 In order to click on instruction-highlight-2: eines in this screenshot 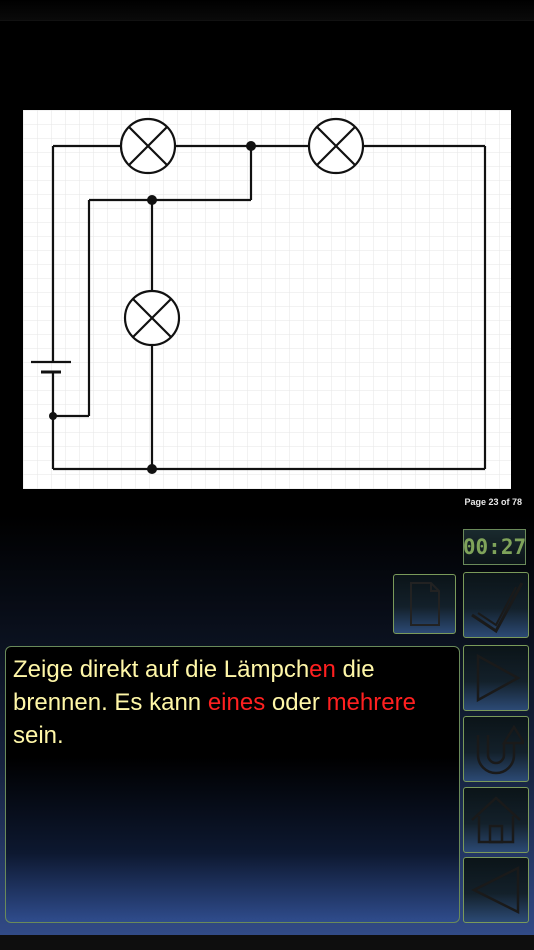, I will do `click(236, 702)`.